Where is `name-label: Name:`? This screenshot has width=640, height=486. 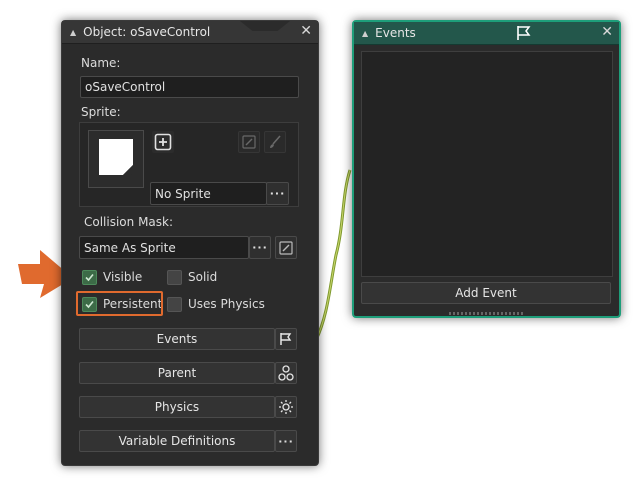
name-label: Name: is located at coordinates (101, 63).